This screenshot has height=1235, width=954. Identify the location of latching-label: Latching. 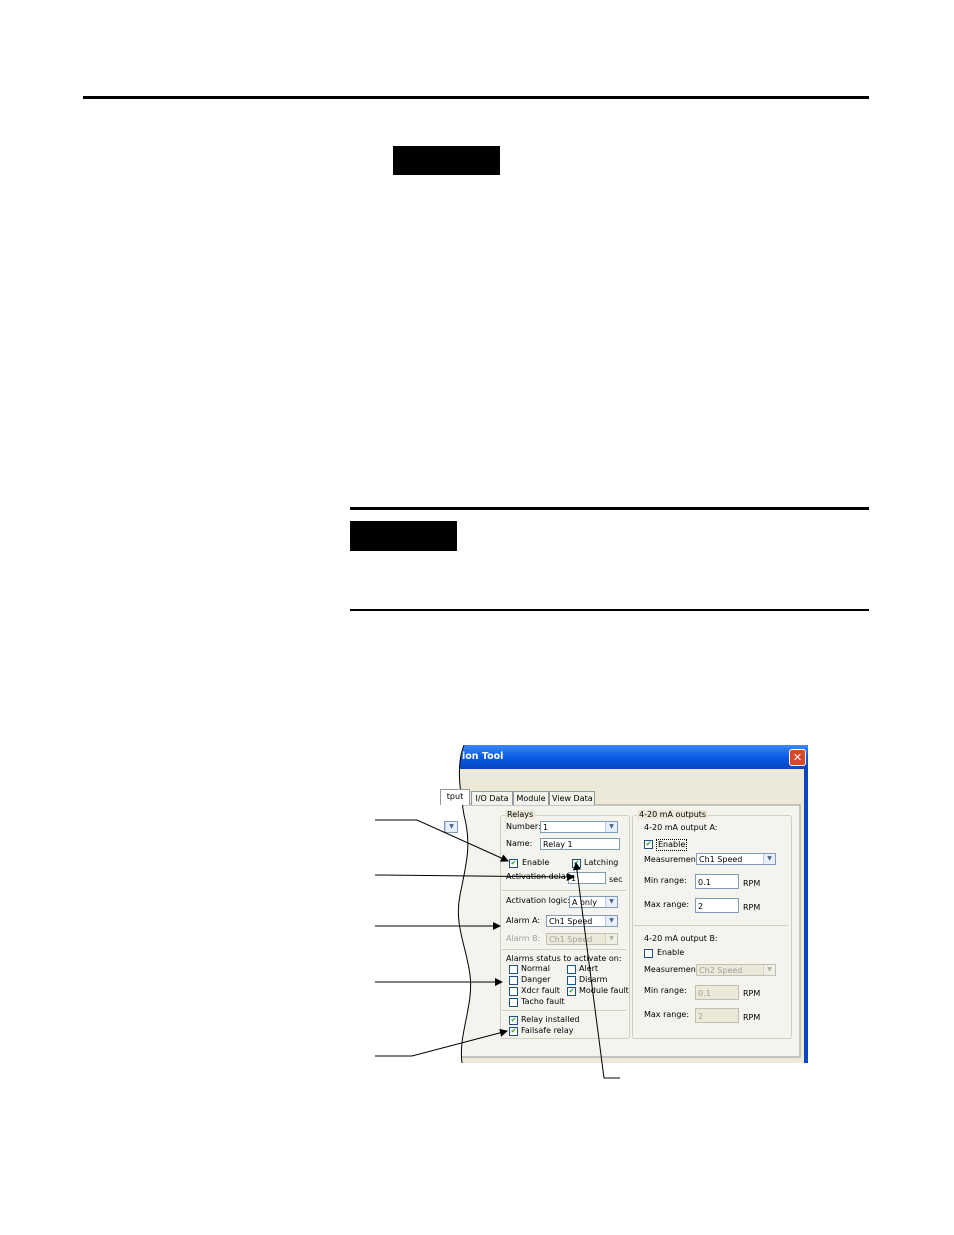
(601, 862).